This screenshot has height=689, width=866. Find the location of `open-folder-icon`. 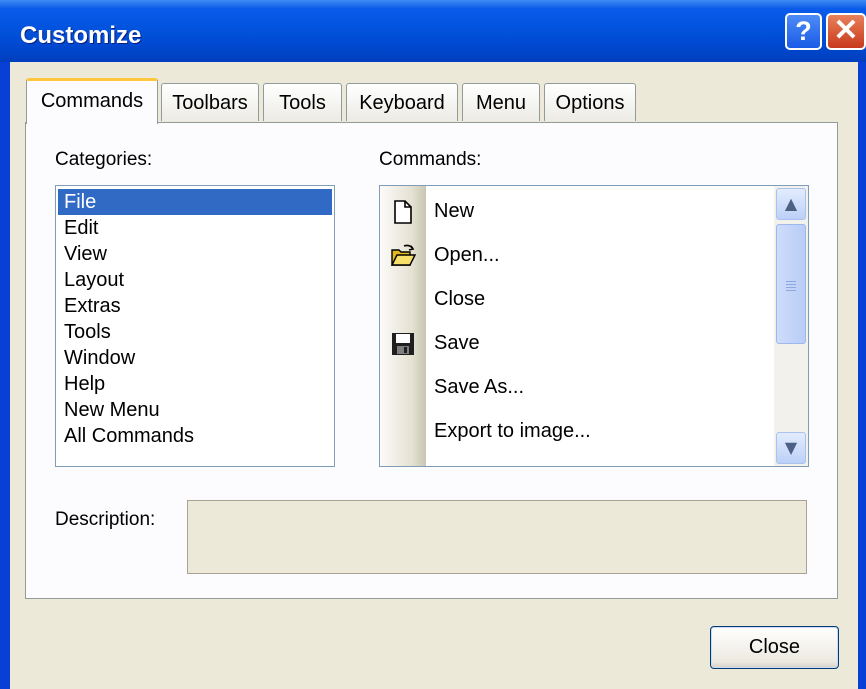

open-folder-icon is located at coordinates (403, 255).